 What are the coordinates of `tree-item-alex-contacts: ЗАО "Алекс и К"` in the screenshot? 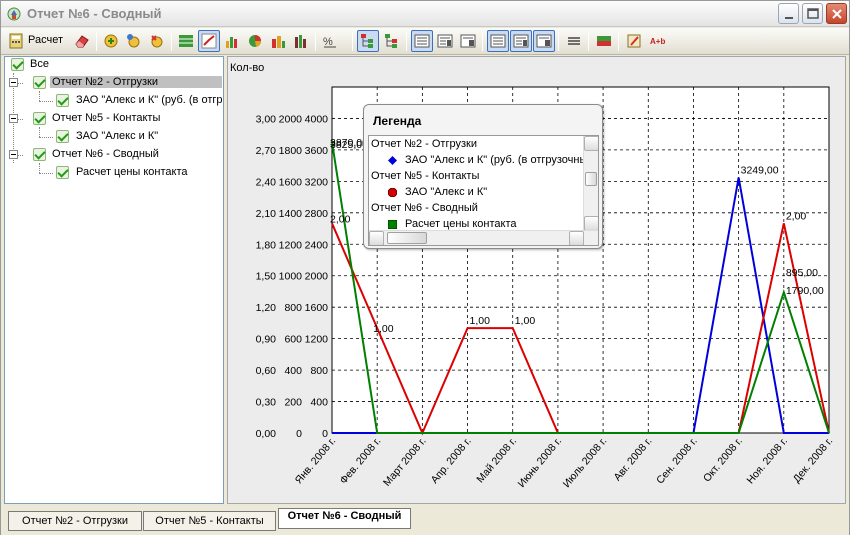 It's located at (114, 137).